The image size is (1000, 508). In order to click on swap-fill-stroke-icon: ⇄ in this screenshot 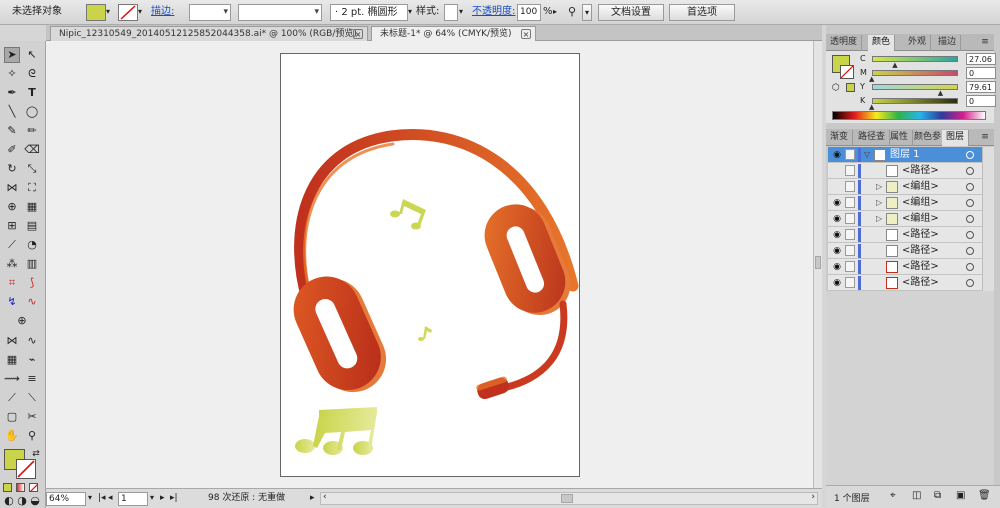, I will do `click(36, 454)`.